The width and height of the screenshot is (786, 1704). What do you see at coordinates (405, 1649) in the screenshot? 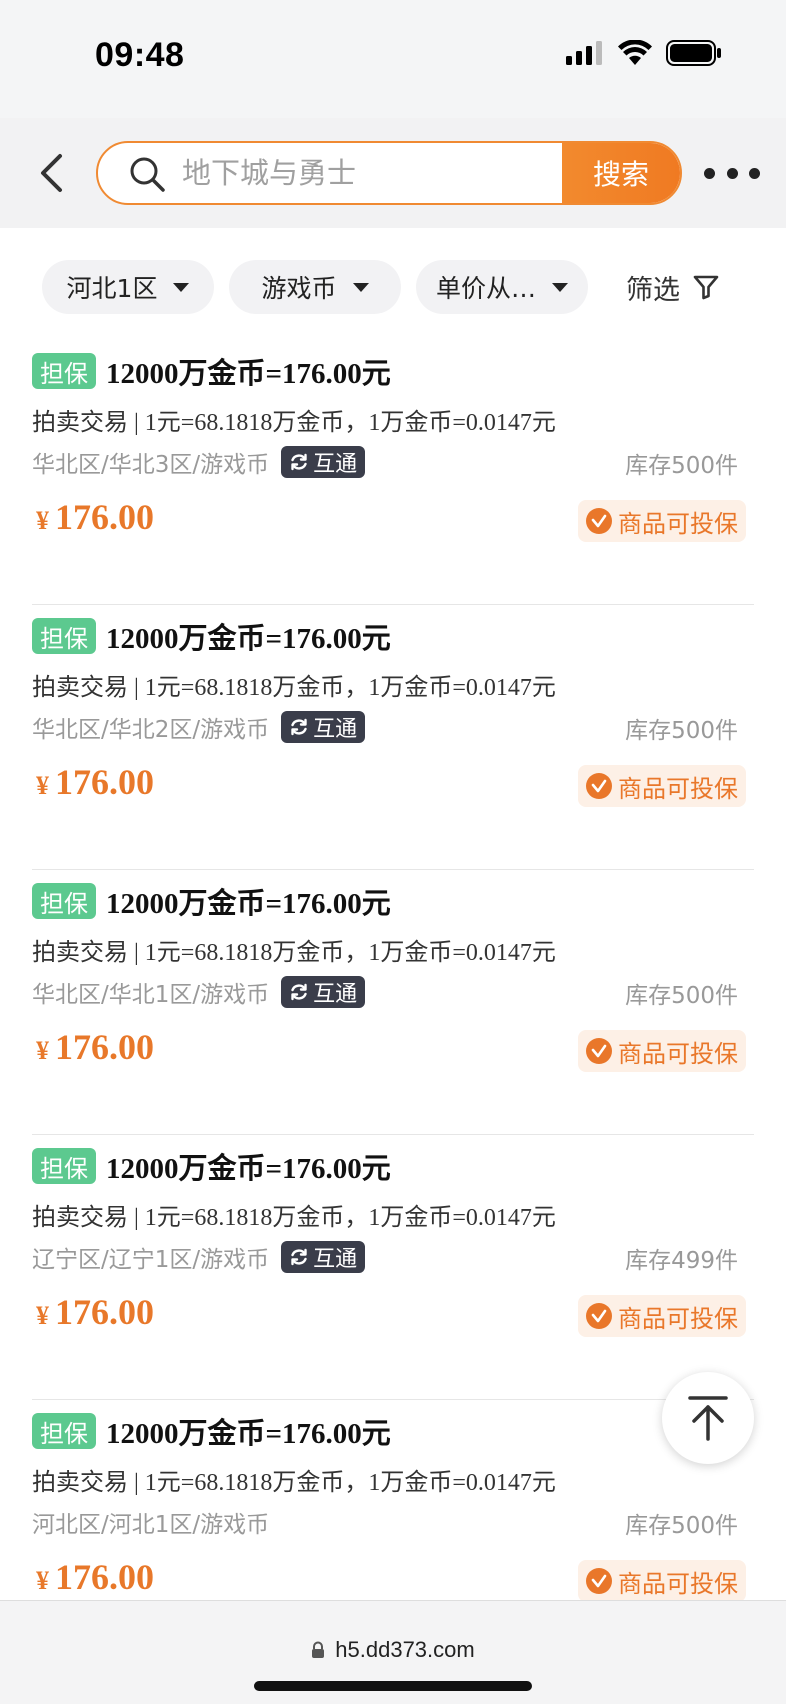
I see `url-text: h5.dd373.com` at bounding box center [405, 1649].